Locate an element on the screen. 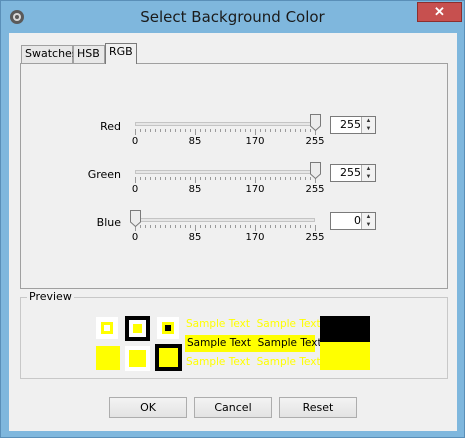 This screenshot has width=465, height=438. title-bar: Select Background Color ✕ is located at coordinates (232, 17).